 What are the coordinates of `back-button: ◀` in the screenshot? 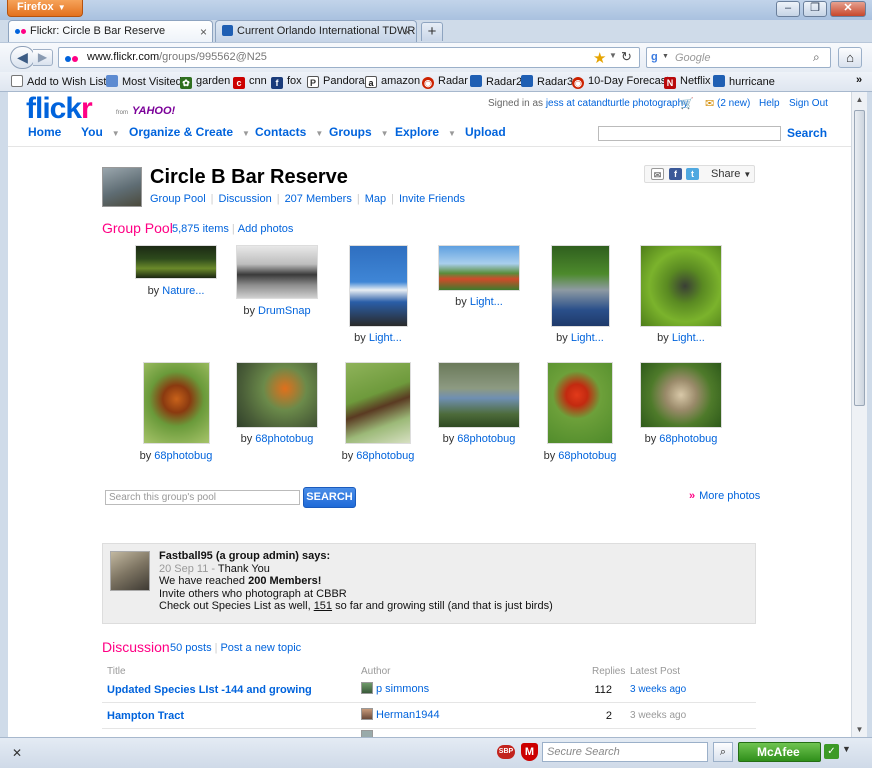 It's located at (22, 57).